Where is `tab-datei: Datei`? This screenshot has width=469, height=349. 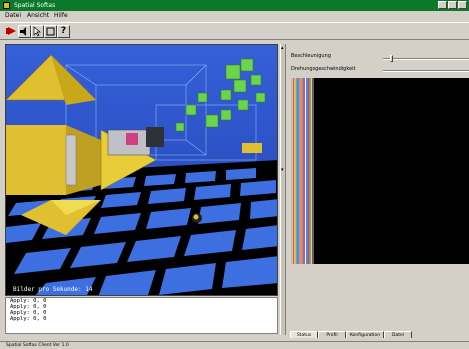 tab-datei: Datei is located at coordinates (398, 334).